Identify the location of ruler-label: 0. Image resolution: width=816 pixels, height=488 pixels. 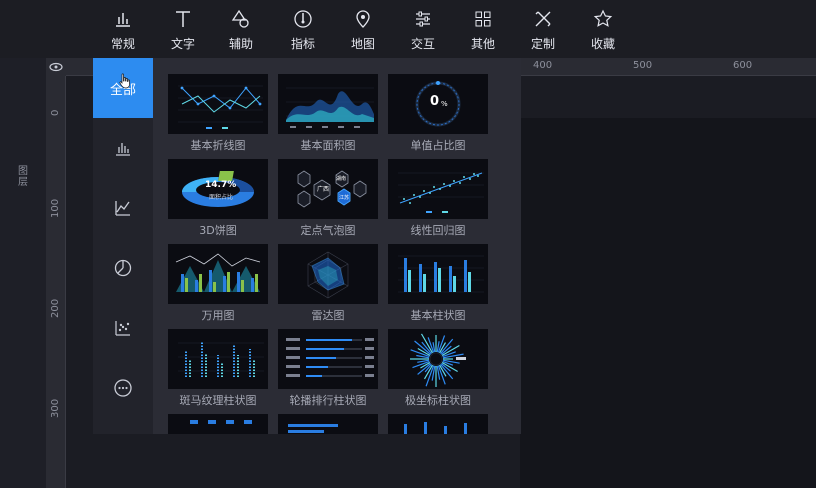
(55, 112).